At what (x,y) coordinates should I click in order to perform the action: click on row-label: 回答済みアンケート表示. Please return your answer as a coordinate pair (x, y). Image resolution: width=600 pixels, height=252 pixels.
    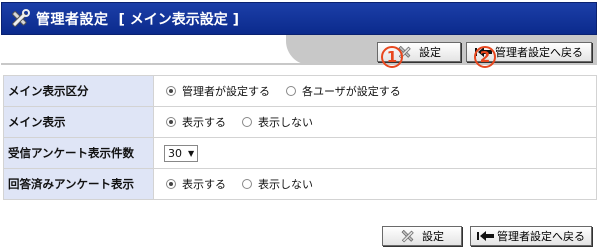
    Looking at the image, I should click on (78, 184).